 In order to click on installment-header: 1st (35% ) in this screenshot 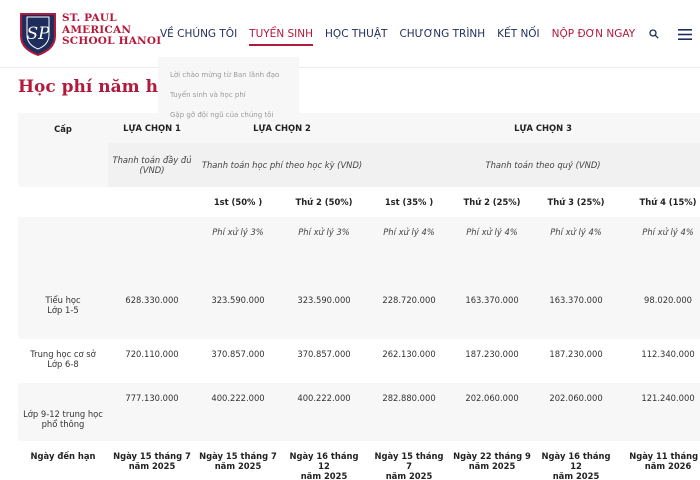, I will do `click(409, 202)`.